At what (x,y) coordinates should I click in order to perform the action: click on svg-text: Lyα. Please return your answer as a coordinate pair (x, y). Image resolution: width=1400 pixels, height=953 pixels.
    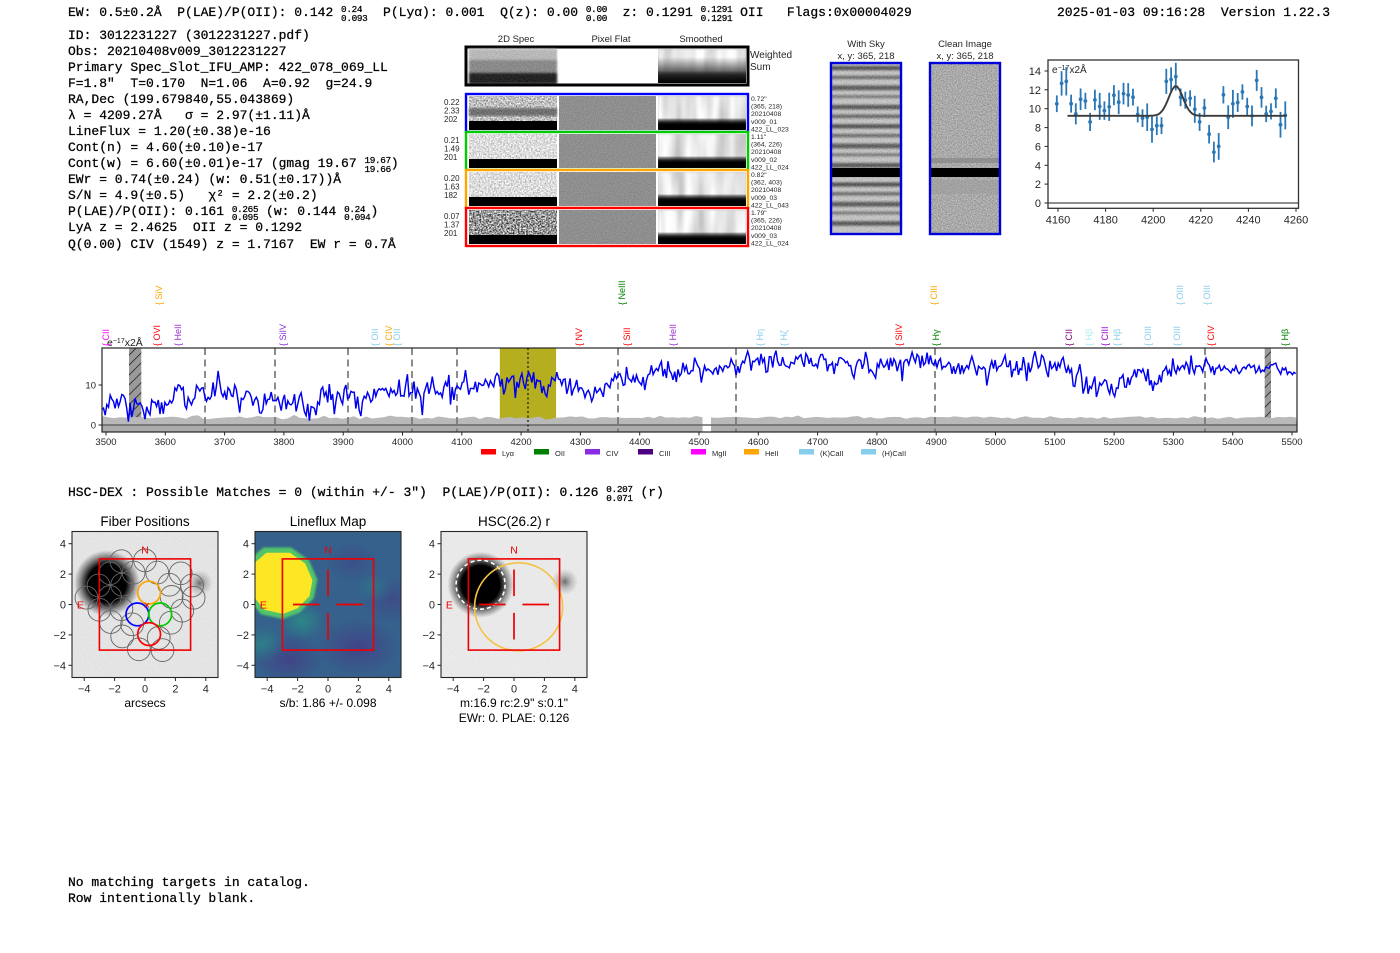
    Looking at the image, I should click on (508, 453).